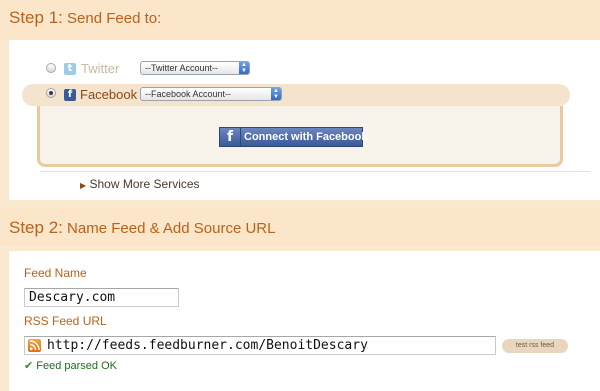 This screenshot has height=391, width=600. I want to click on facebook-label: Facebook, so click(109, 94).